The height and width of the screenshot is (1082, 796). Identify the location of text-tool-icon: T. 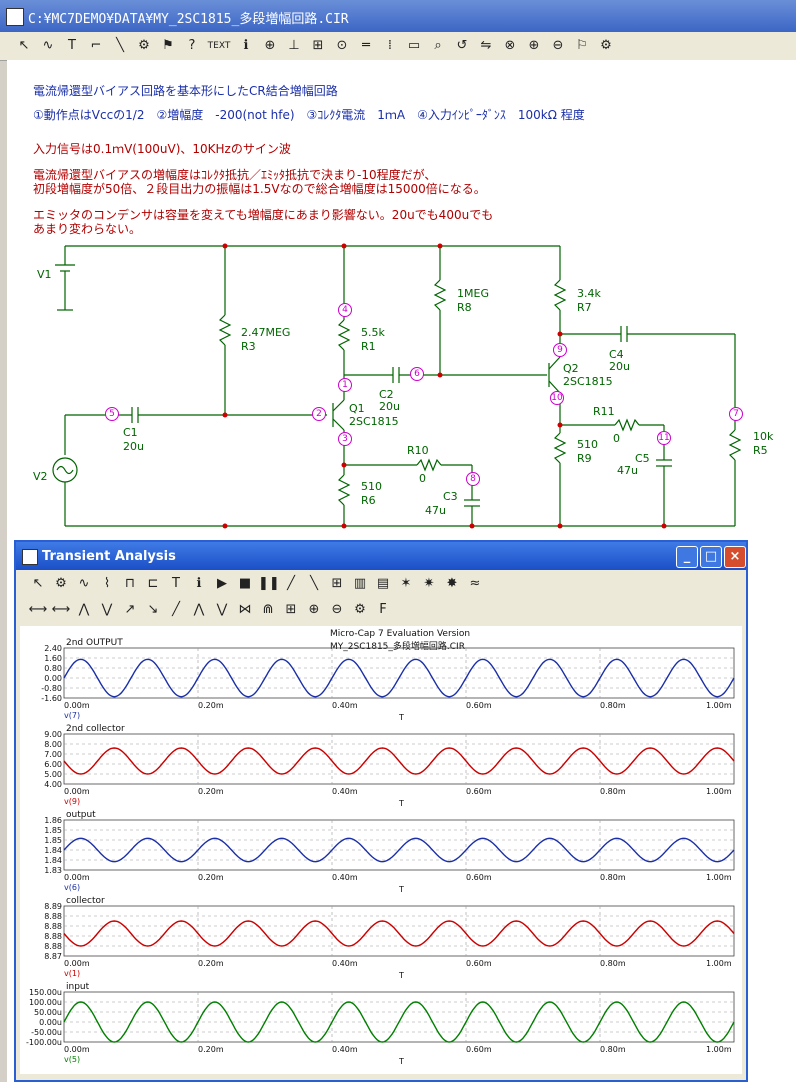
(72, 46).